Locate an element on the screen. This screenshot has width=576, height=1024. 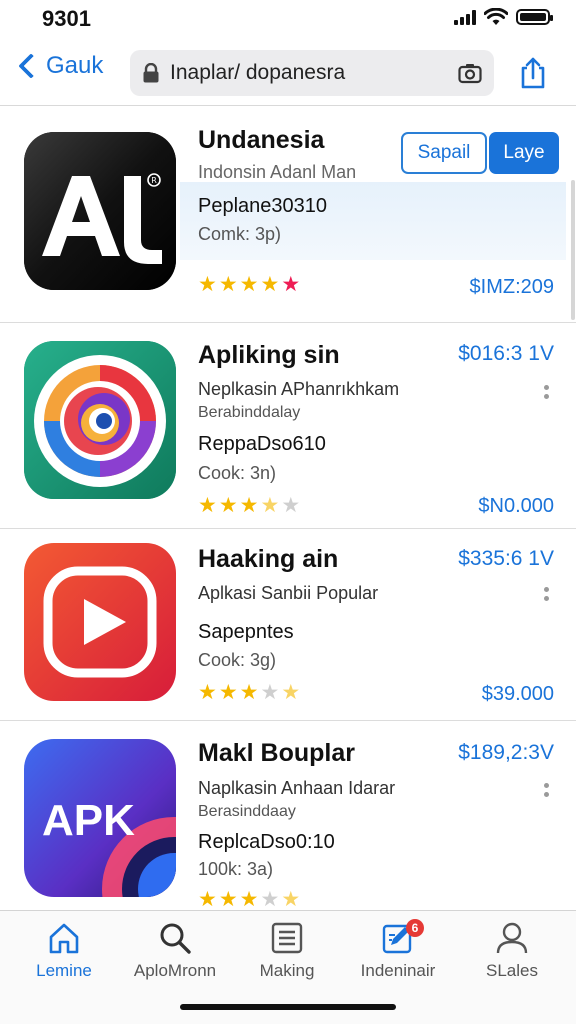
address-bar: Inaplar/ dopanesra is located at coordinates (312, 73).